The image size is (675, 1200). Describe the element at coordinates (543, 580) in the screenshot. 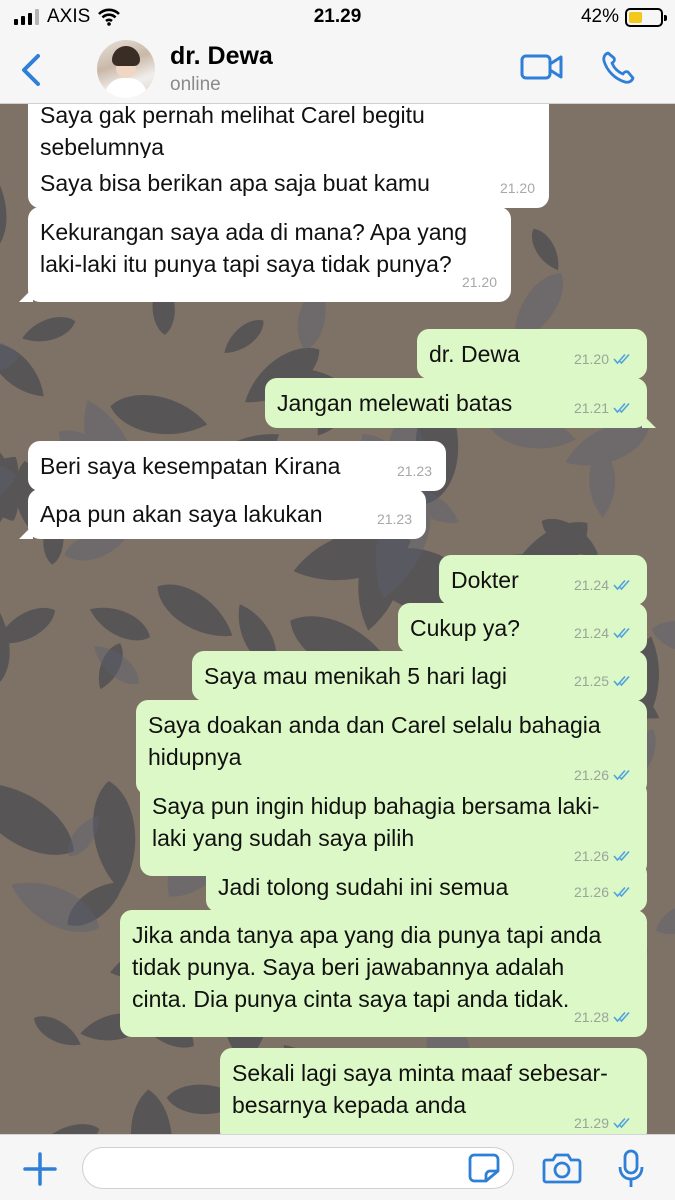

I see `outgoing-message: Dokter 21.24` at that location.